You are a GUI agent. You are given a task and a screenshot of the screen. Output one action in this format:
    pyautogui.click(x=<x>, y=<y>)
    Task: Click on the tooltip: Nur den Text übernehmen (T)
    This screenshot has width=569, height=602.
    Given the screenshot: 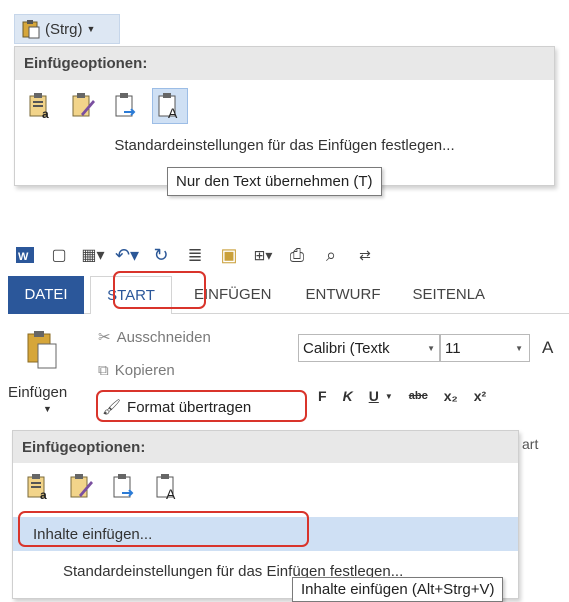 What is the action you would take?
    pyautogui.click(x=274, y=181)
    